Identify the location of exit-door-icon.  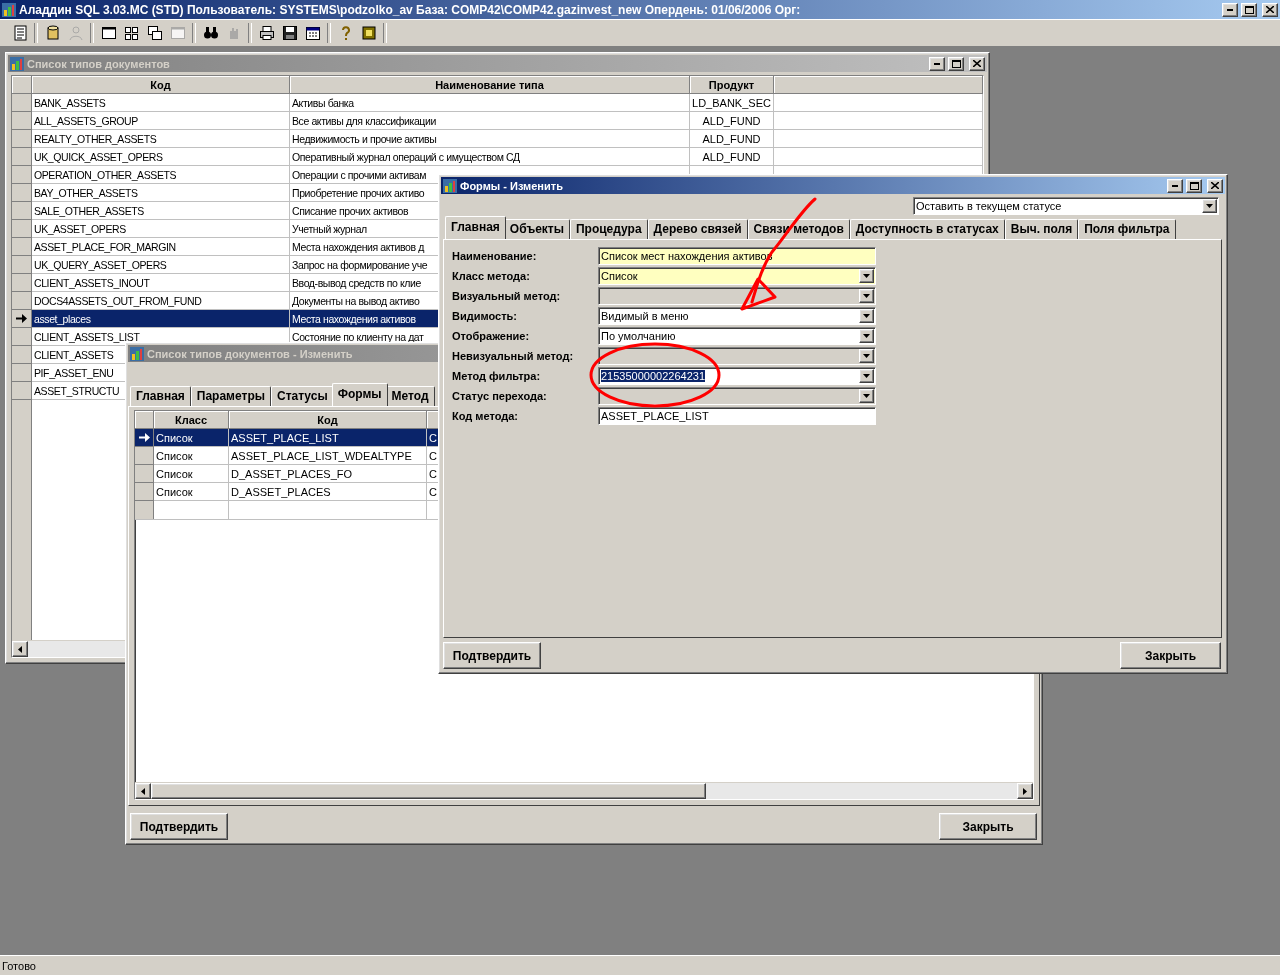
(368, 33).